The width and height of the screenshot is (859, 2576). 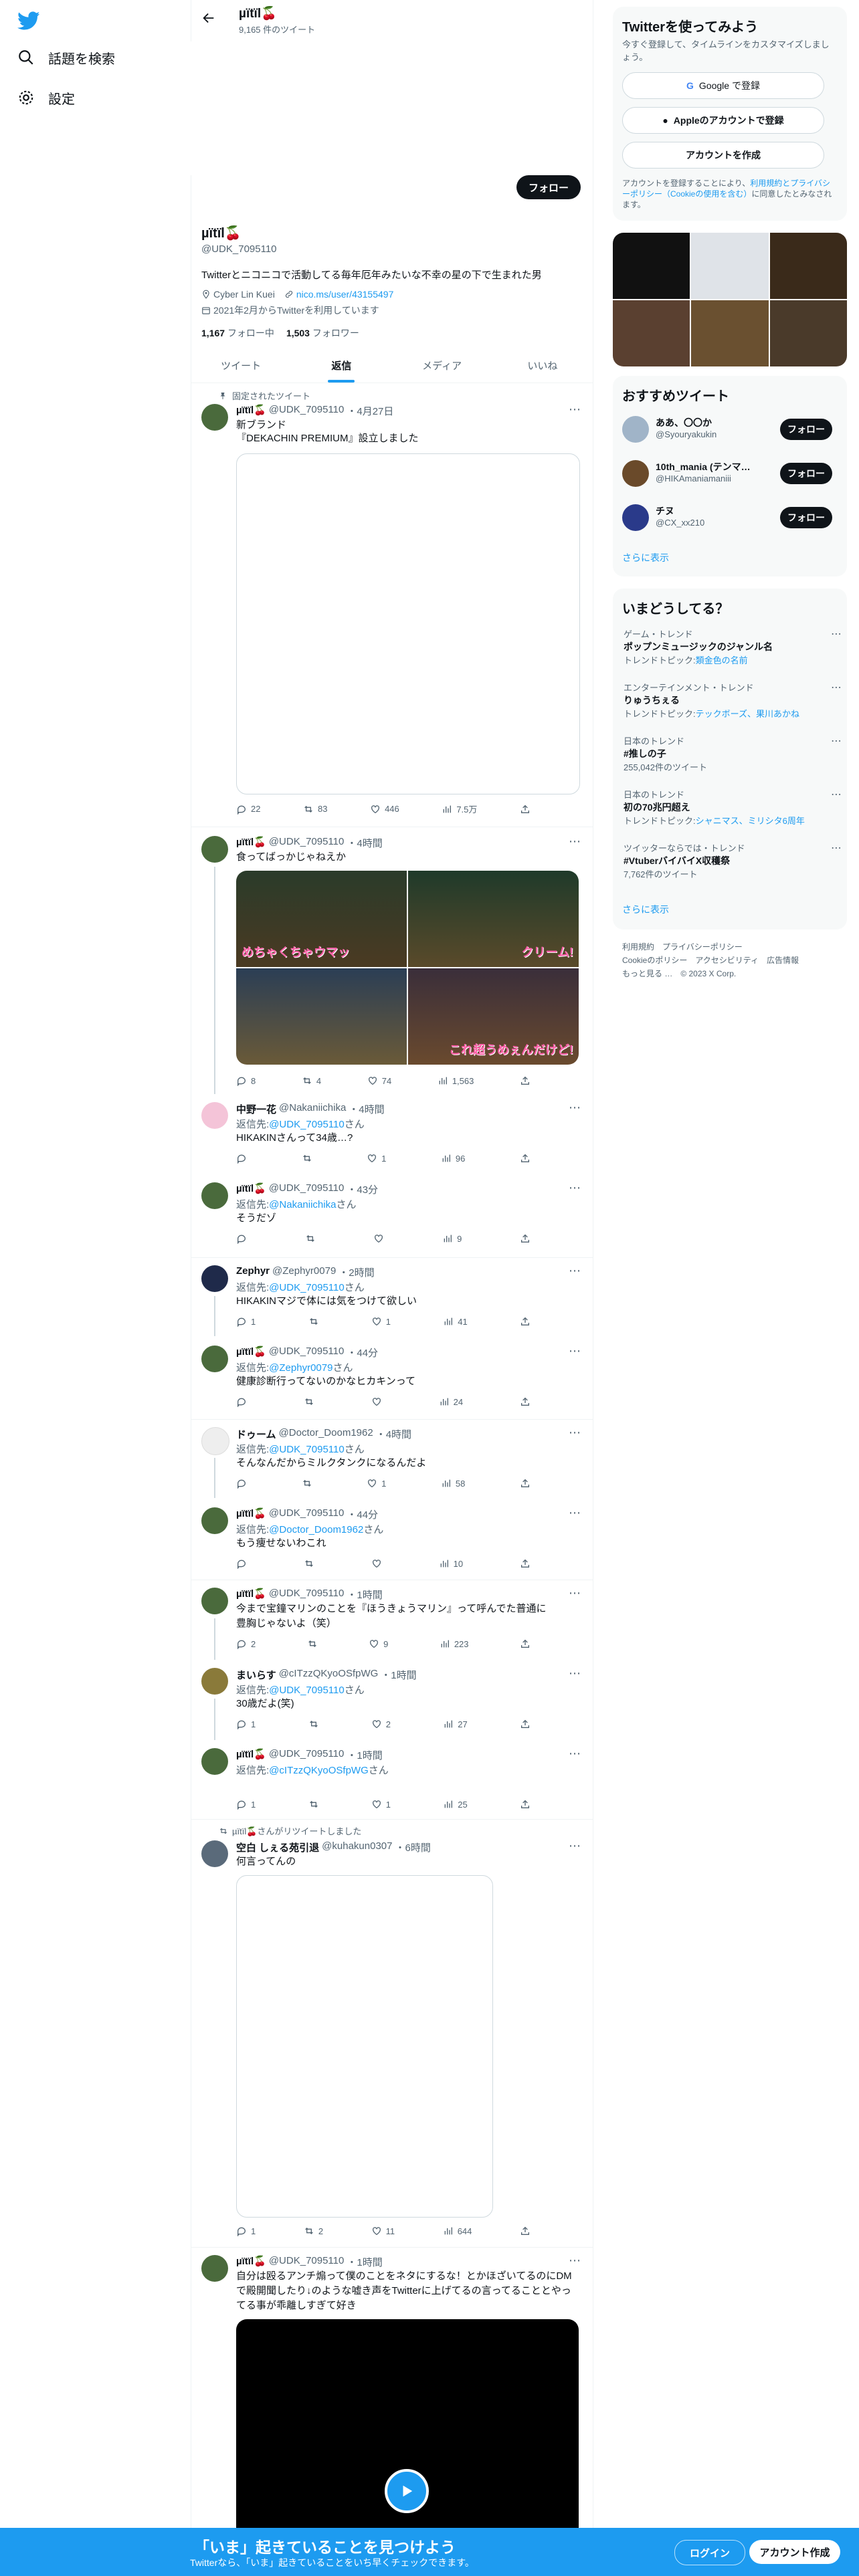 What do you see at coordinates (370, 411) in the screenshot?
I see `tweet-time: ・4月27日` at bounding box center [370, 411].